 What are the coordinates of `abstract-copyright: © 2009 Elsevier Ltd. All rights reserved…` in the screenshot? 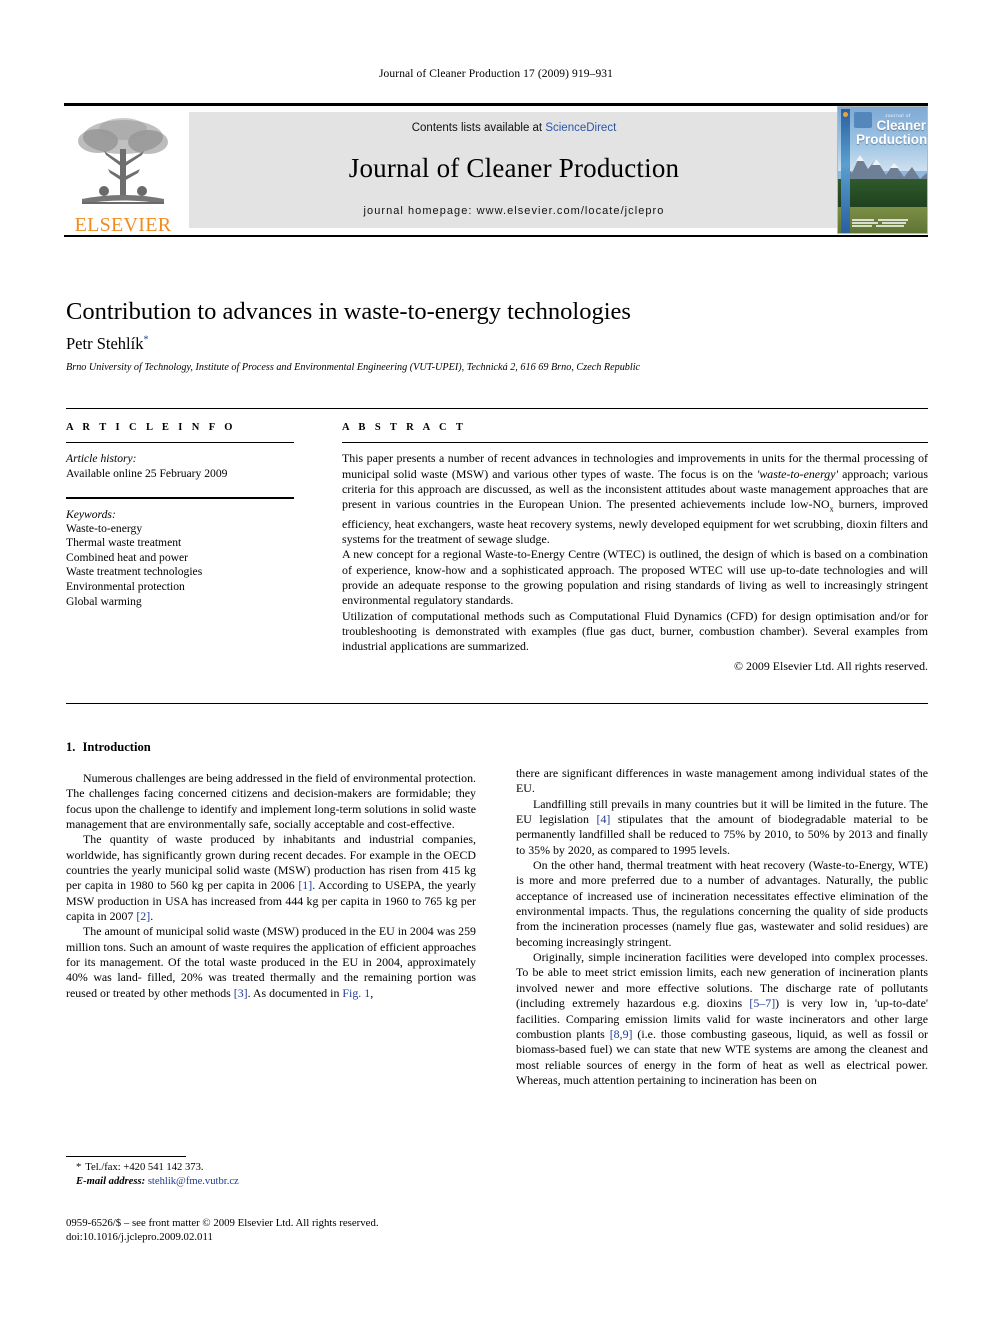 It's located at (831, 665).